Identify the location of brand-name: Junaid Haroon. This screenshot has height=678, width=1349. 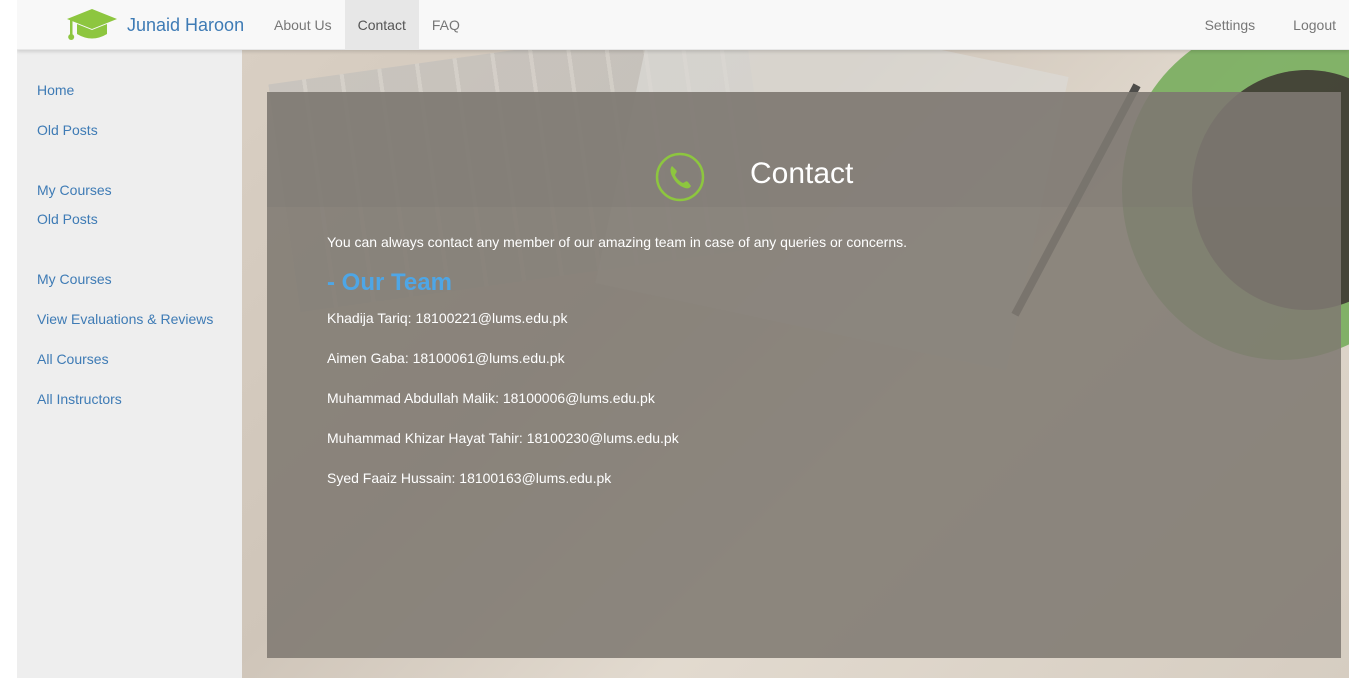
(185, 25).